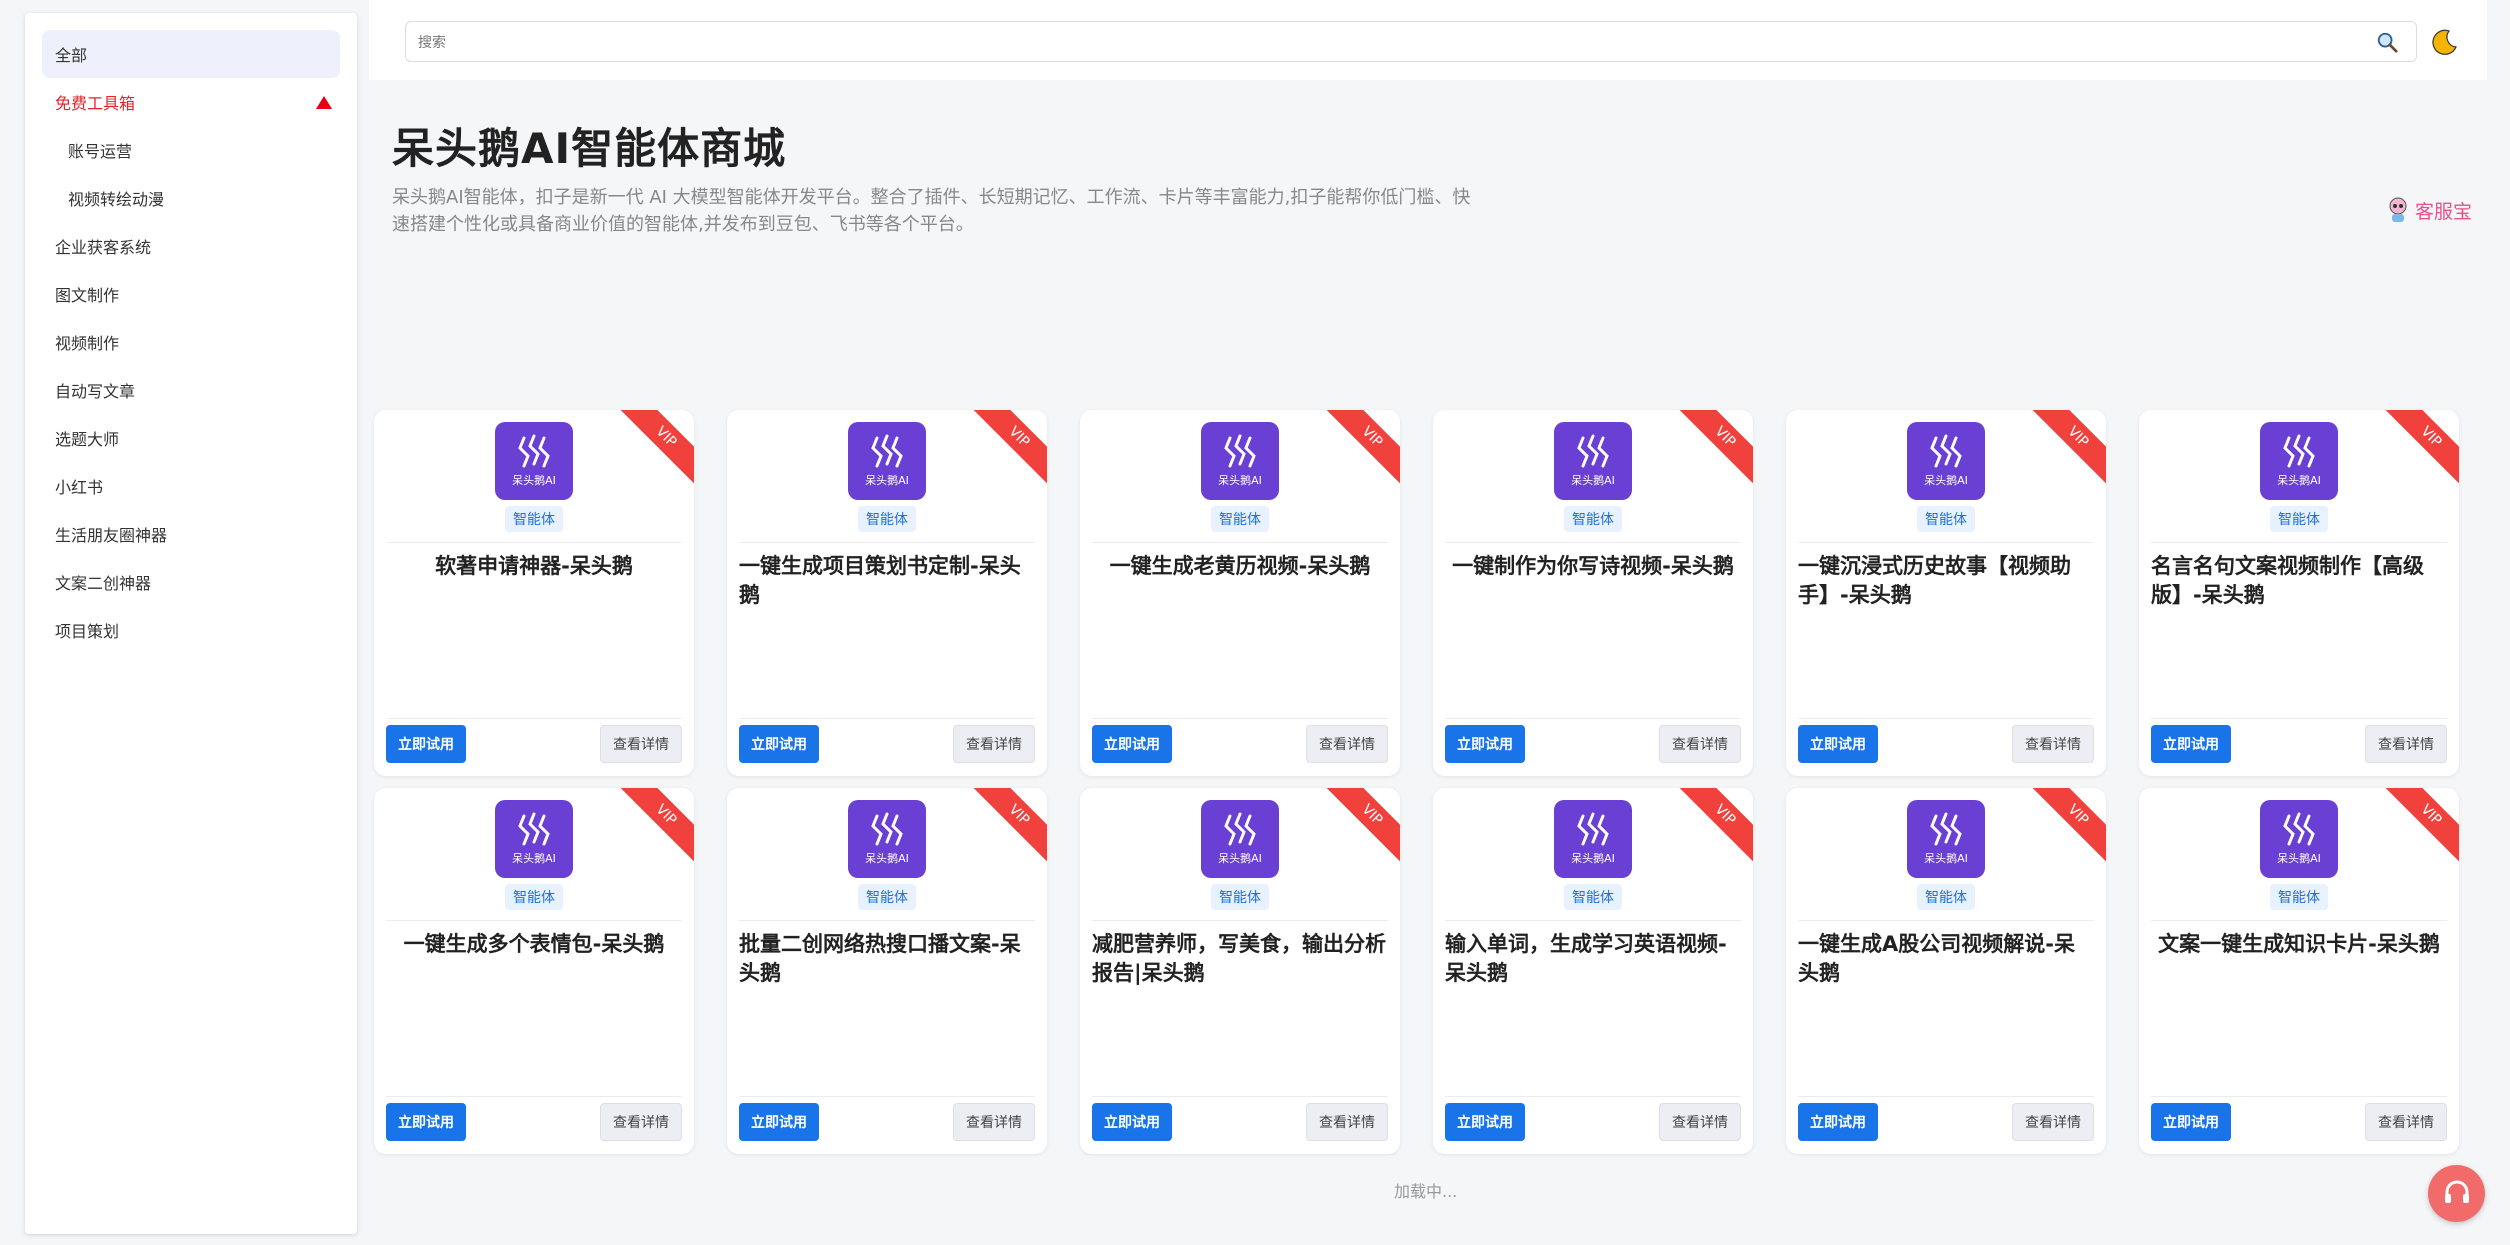 Image resolution: width=2510 pixels, height=1245 pixels. Describe the element at coordinates (111, 535) in the screenshot. I see `sidebar-item-label: 生活朋友圈神器` at that location.